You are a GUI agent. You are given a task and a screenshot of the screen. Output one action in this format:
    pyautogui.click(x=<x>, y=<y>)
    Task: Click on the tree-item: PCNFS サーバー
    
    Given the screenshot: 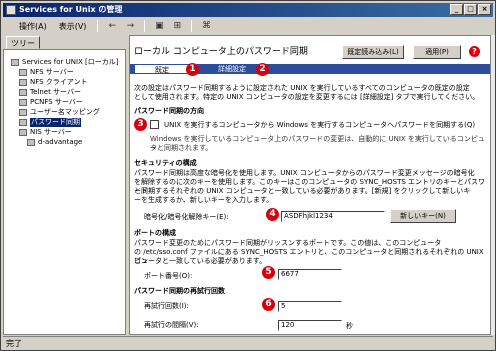 What is the action you would take?
    pyautogui.click(x=51, y=103)
    